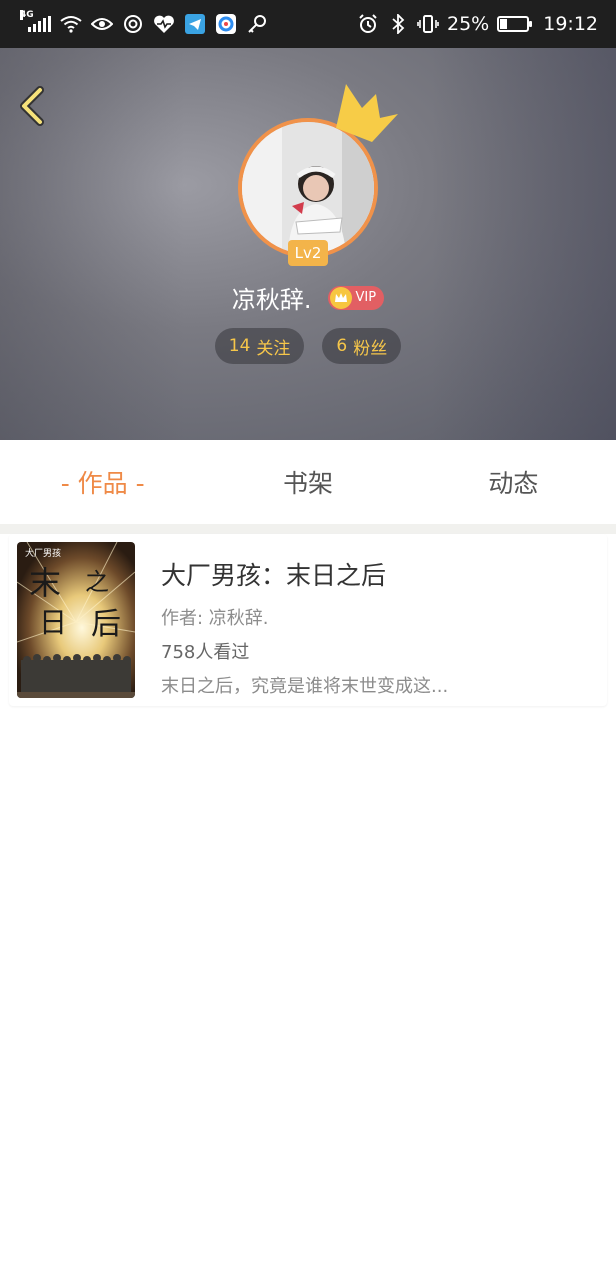 This screenshot has height=1280, width=616. What do you see at coordinates (35, 21) in the screenshot?
I see `signal-icon: 4G` at bounding box center [35, 21].